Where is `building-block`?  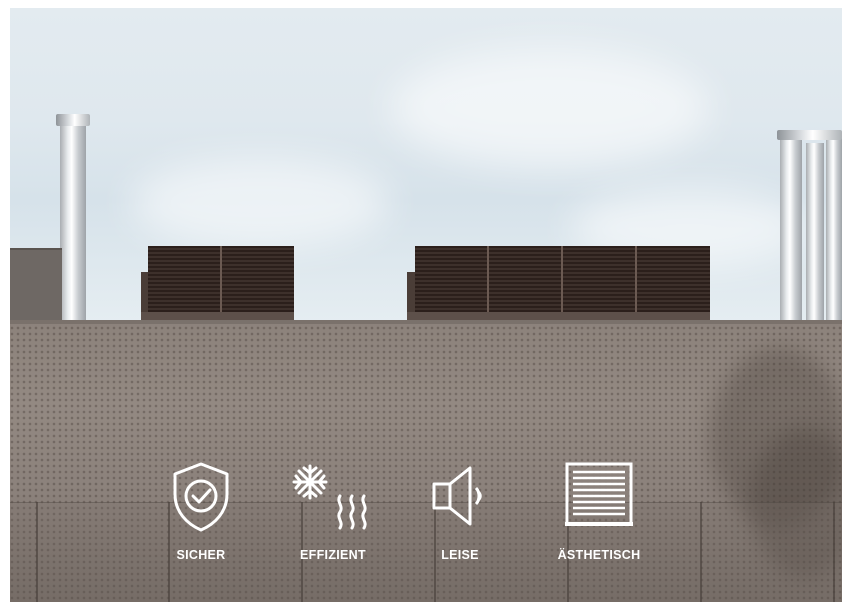
building-block is located at coordinates (36, 289).